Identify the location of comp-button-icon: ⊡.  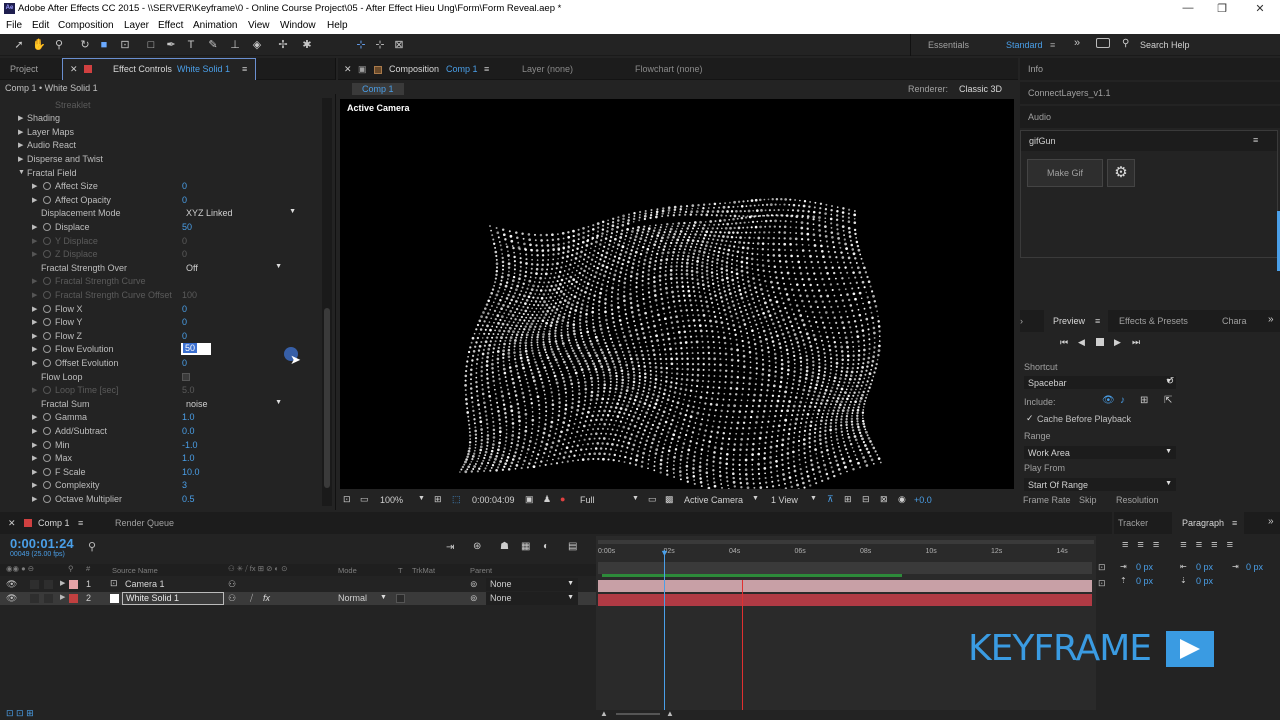
(1102, 567).